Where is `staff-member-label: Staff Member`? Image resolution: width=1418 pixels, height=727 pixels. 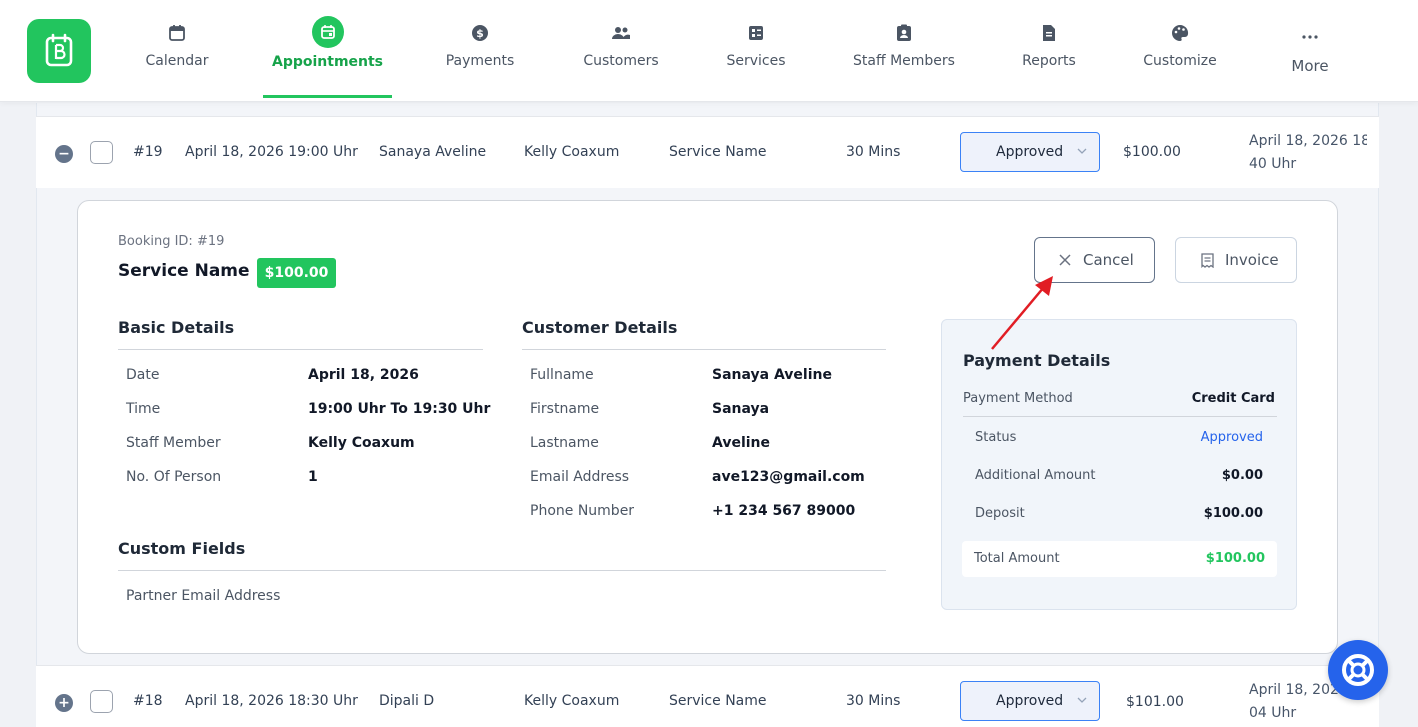
staff-member-label: Staff Member is located at coordinates (173, 443).